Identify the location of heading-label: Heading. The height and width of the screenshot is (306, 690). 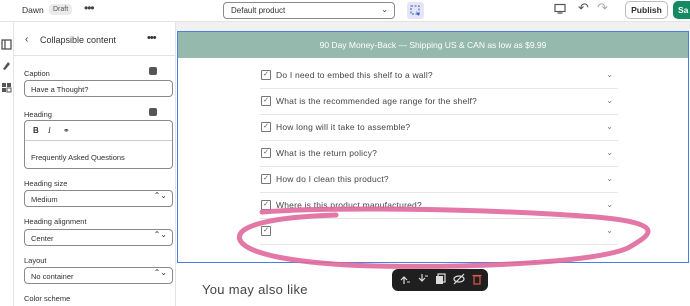
(38, 114).